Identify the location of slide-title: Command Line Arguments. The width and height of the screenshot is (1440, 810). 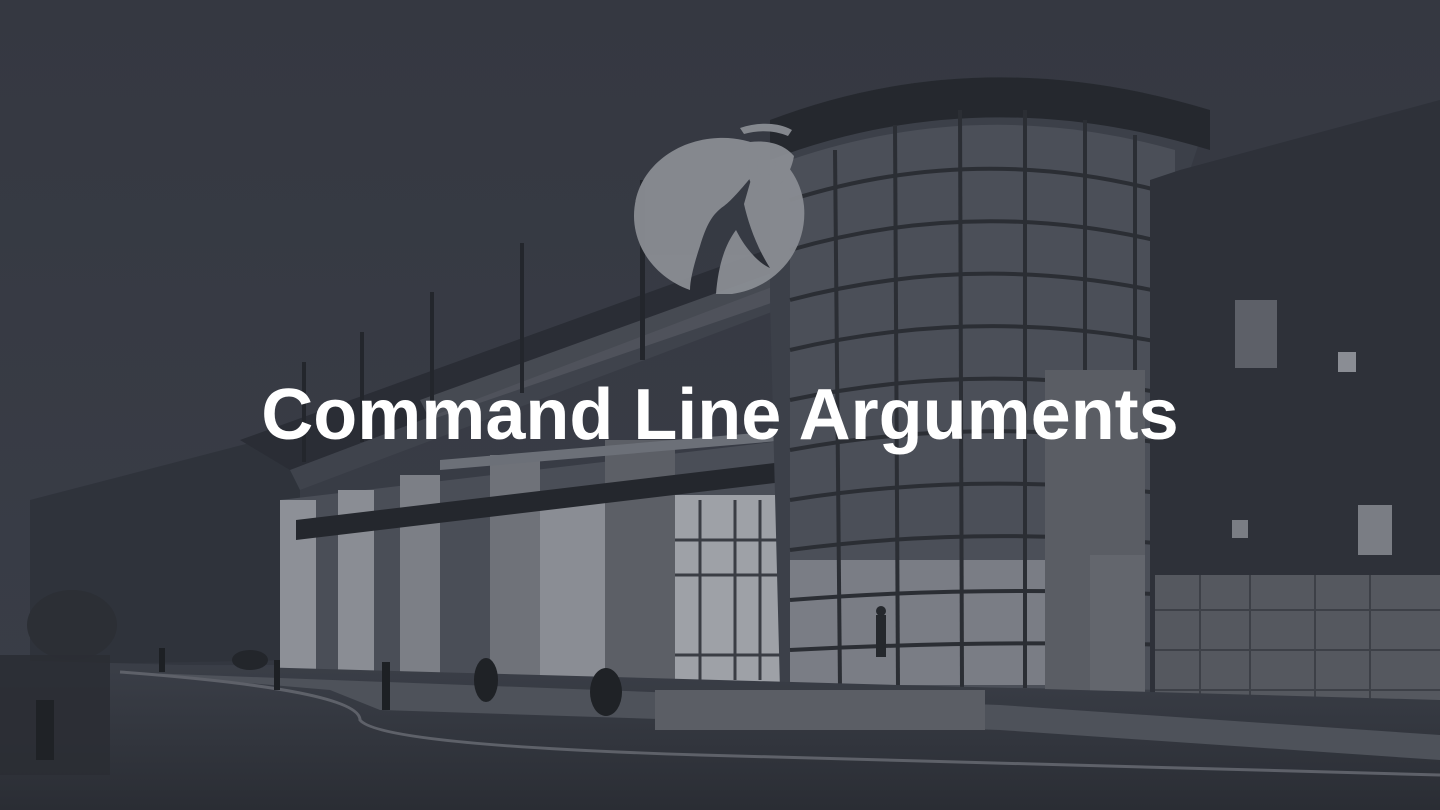
(720, 415).